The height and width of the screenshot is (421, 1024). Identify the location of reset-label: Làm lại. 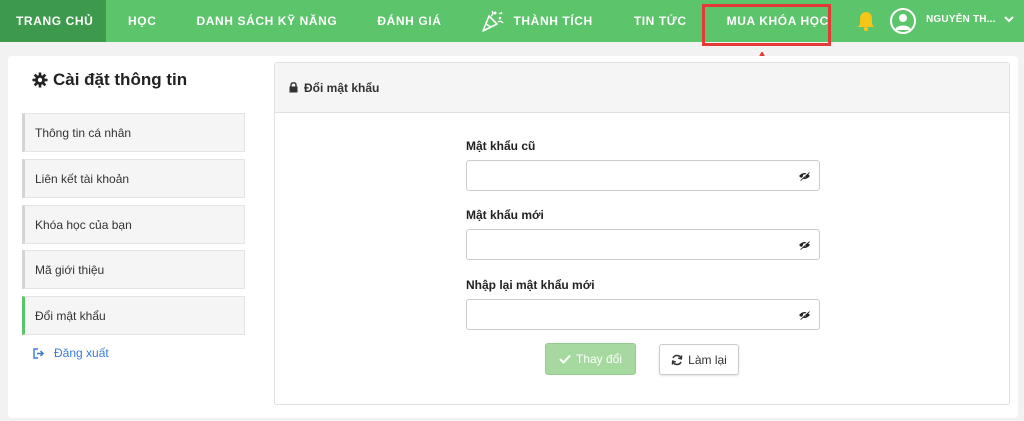
(707, 359).